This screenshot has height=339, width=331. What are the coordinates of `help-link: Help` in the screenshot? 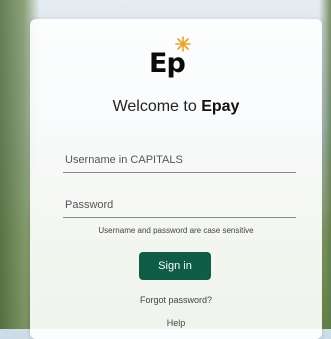 It's located at (176, 323).